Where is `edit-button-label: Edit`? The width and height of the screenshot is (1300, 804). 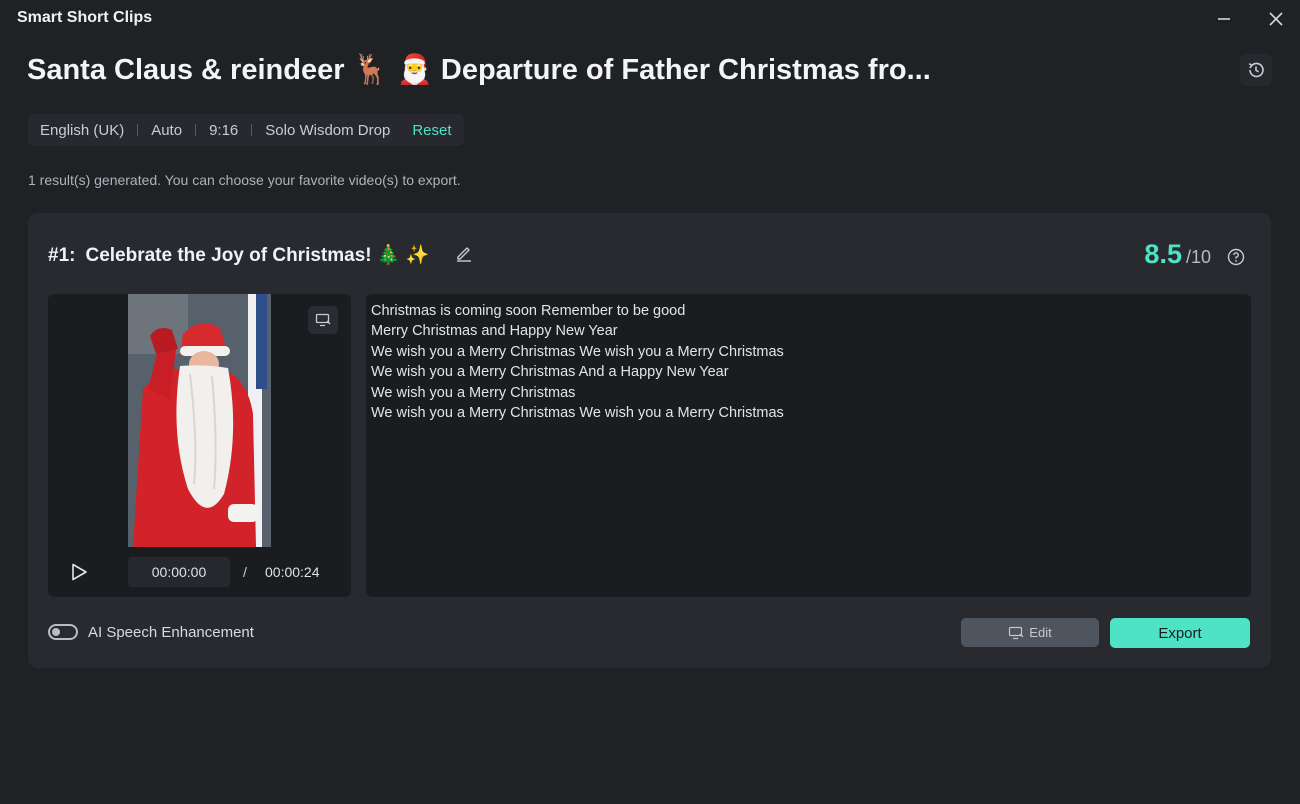 edit-button-label: Edit is located at coordinates (1040, 632).